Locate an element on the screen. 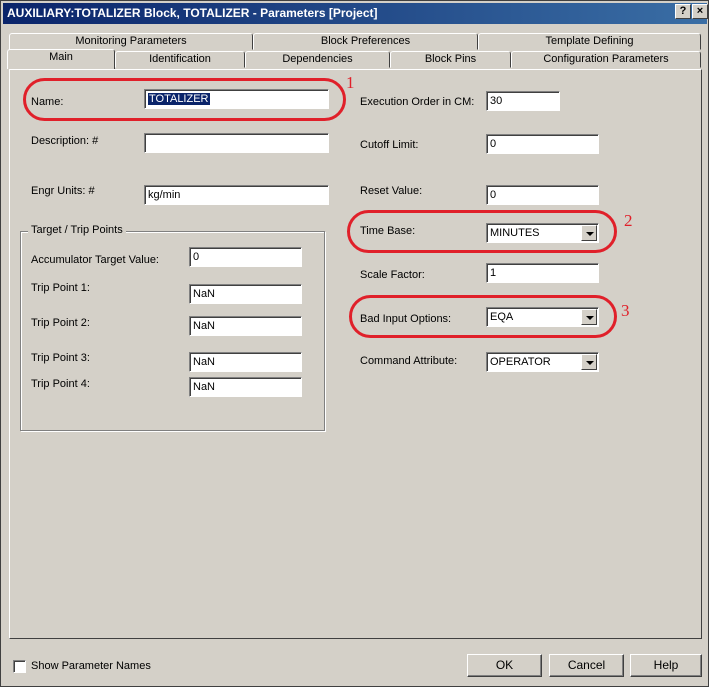  command-attribute-select: OPERATOR is located at coordinates (542, 362).